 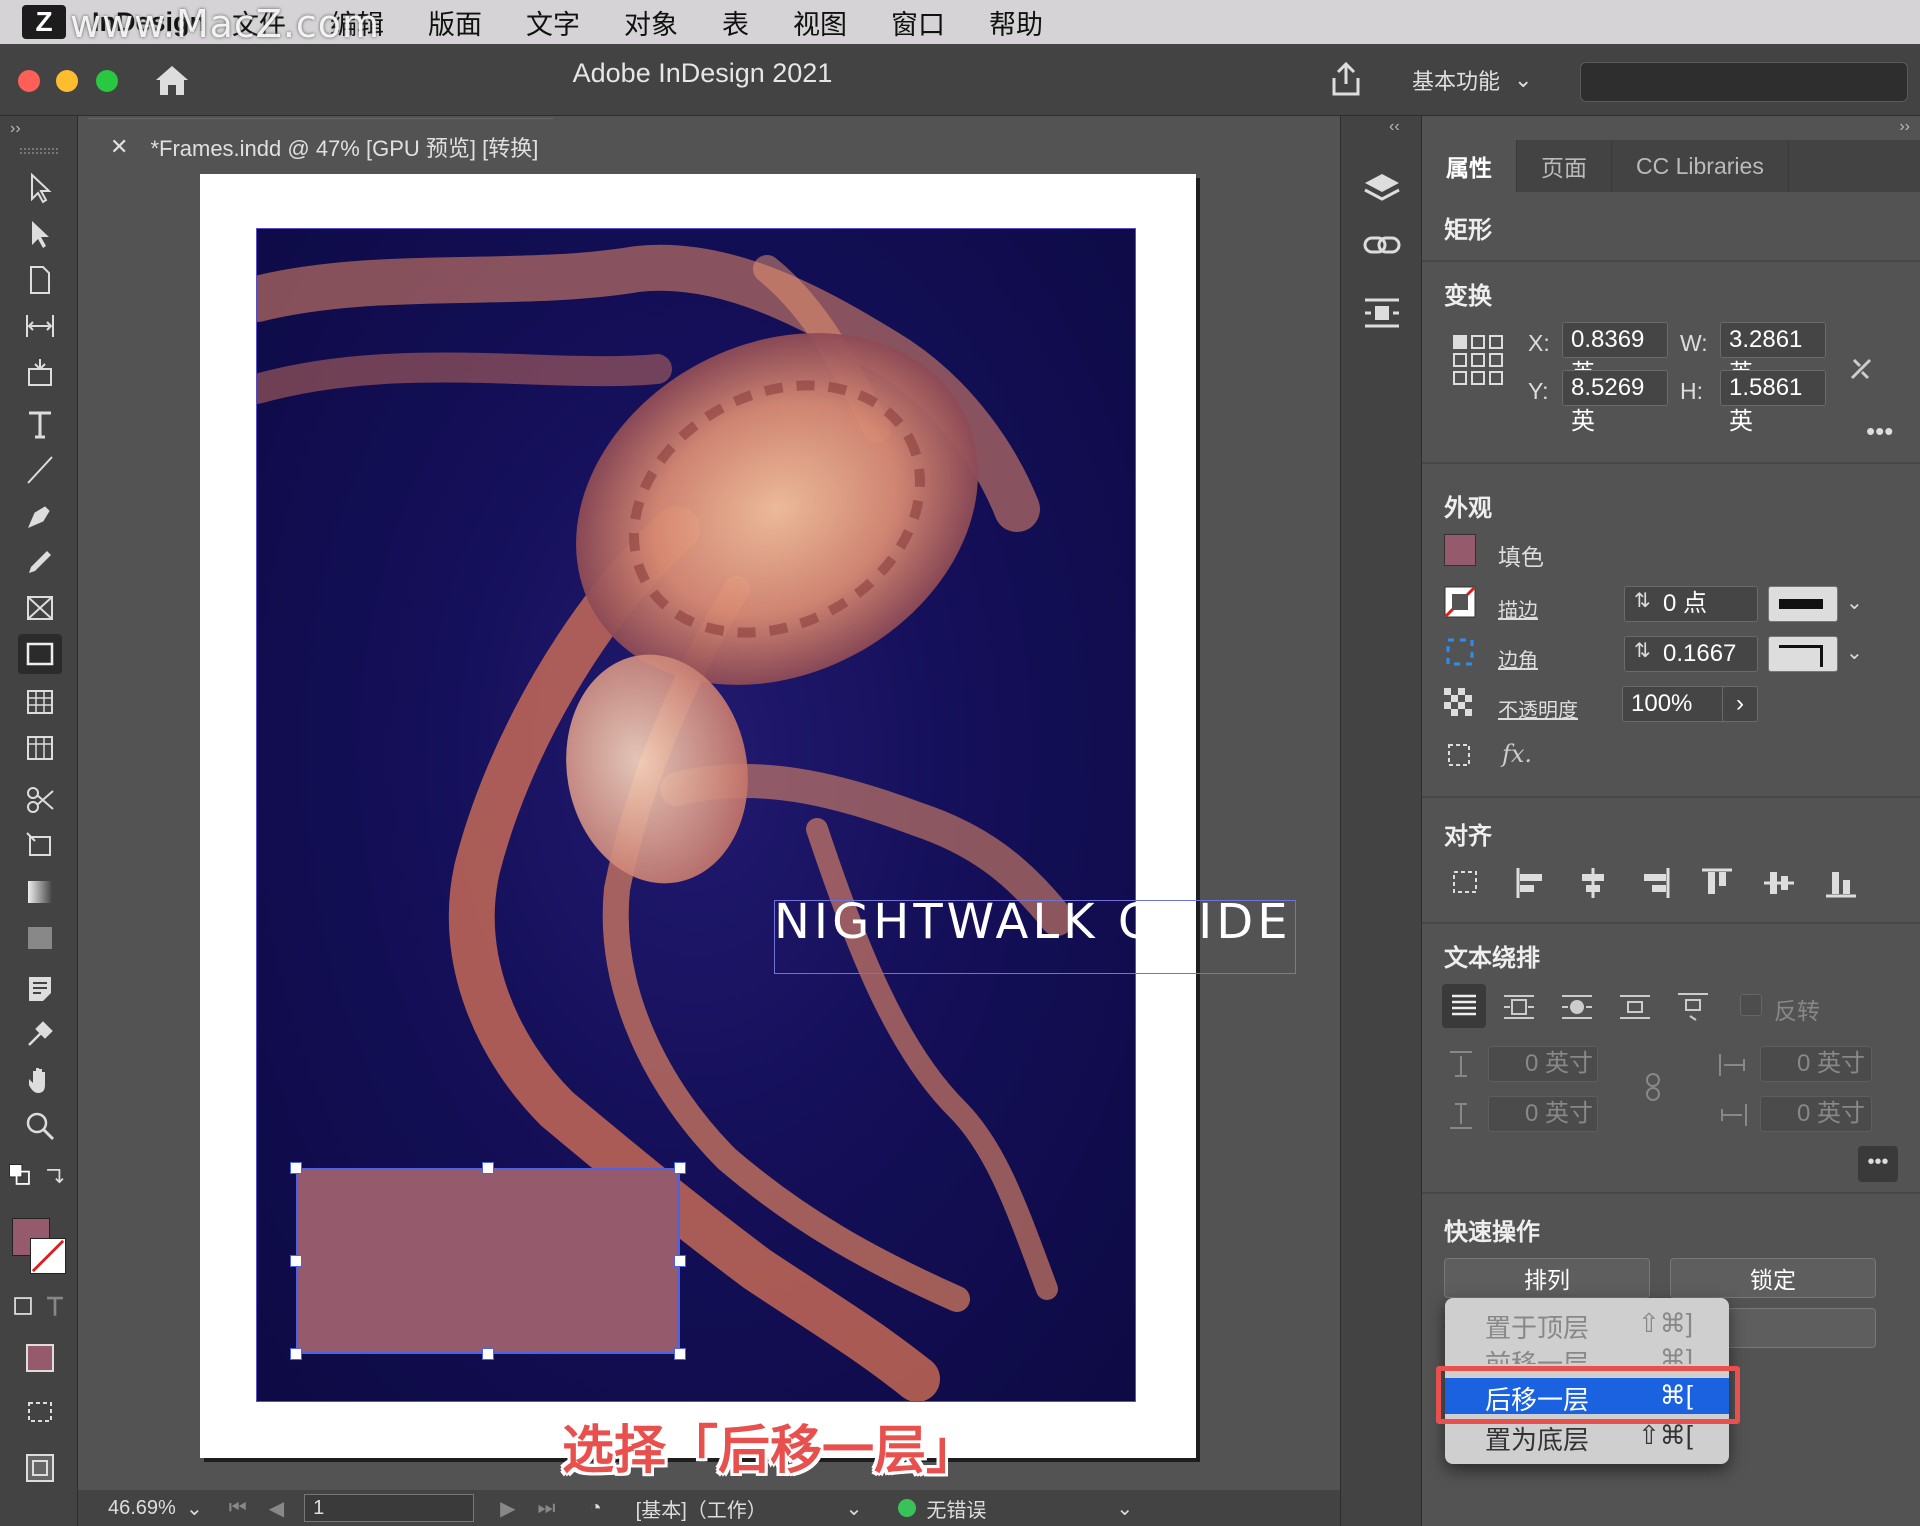 What do you see at coordinates (296, 1354) in the screenshot?
I see `resize-handle-bottom-left` at bounding box center [296, 1354].